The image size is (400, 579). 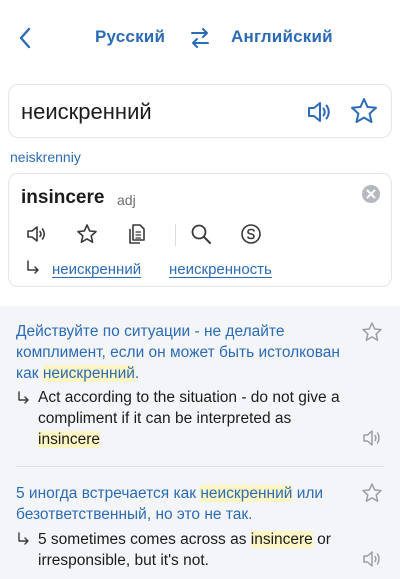 I want to click on copy-icon, so click(x=137, y=234).